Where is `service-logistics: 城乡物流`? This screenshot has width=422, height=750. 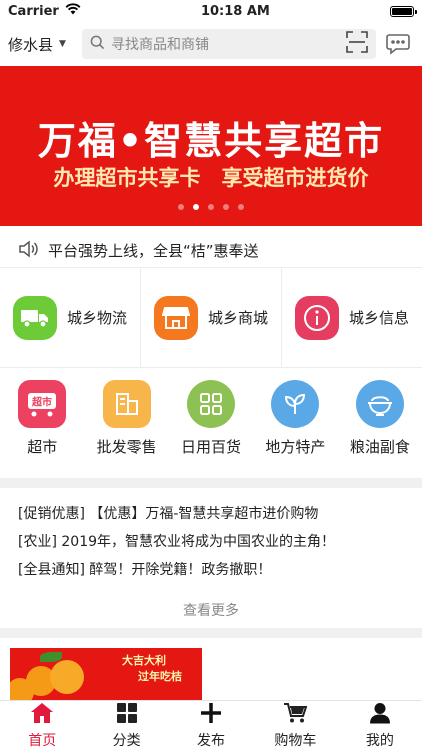 service-logistics: 城乡物流 is located at coordinates (70, 317).